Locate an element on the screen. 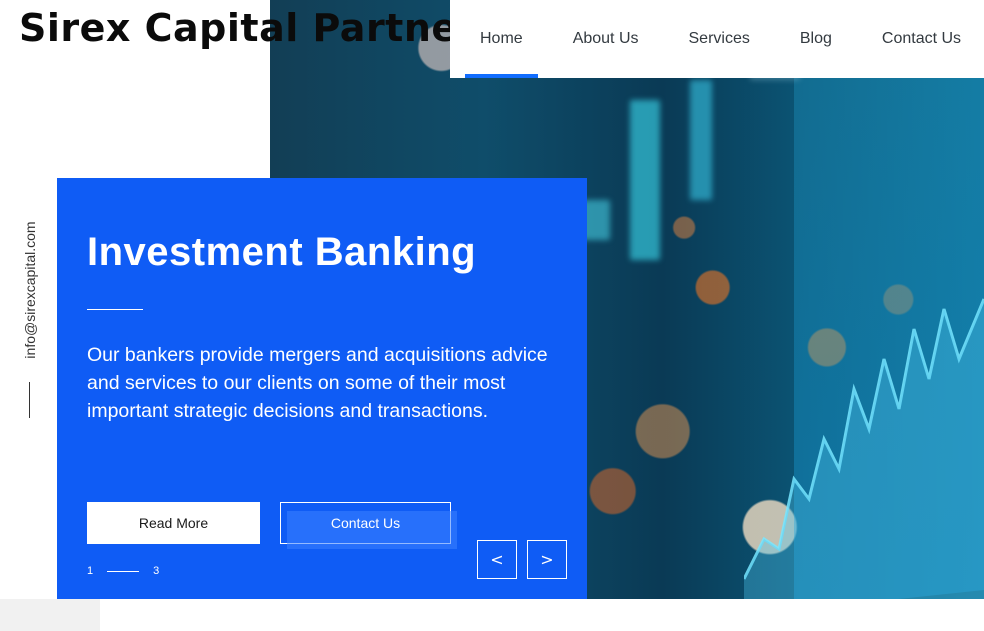  prev-arrow-glyph: < is located at coordinates (497, 559).